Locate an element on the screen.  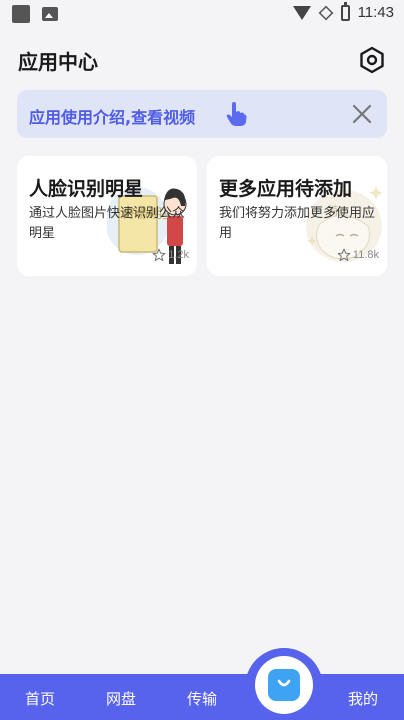
app-center-button is located at coordinates (284, 685).